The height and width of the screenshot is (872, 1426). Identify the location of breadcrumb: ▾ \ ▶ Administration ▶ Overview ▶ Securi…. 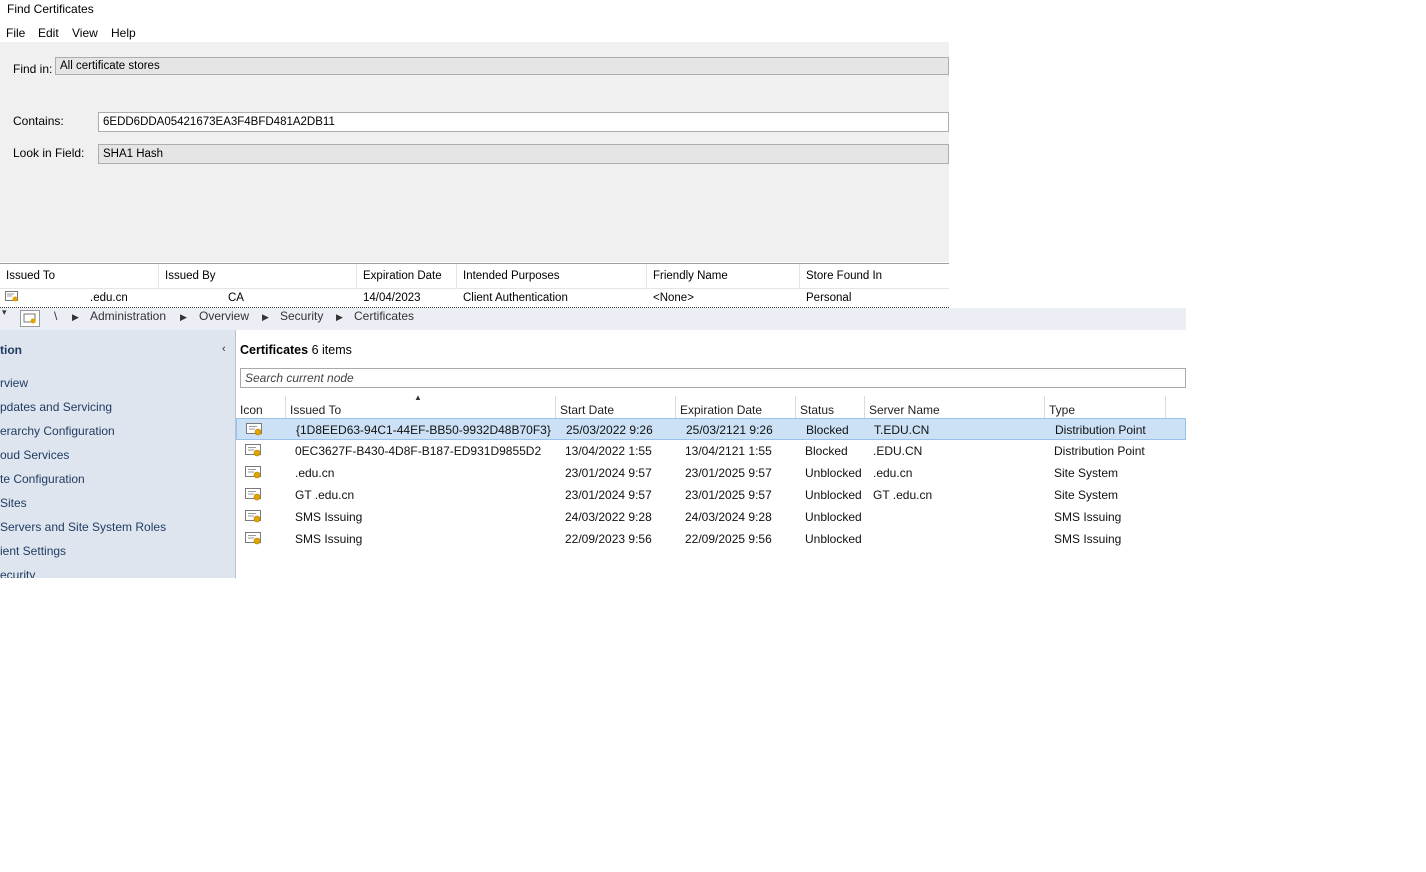
(593, 319).